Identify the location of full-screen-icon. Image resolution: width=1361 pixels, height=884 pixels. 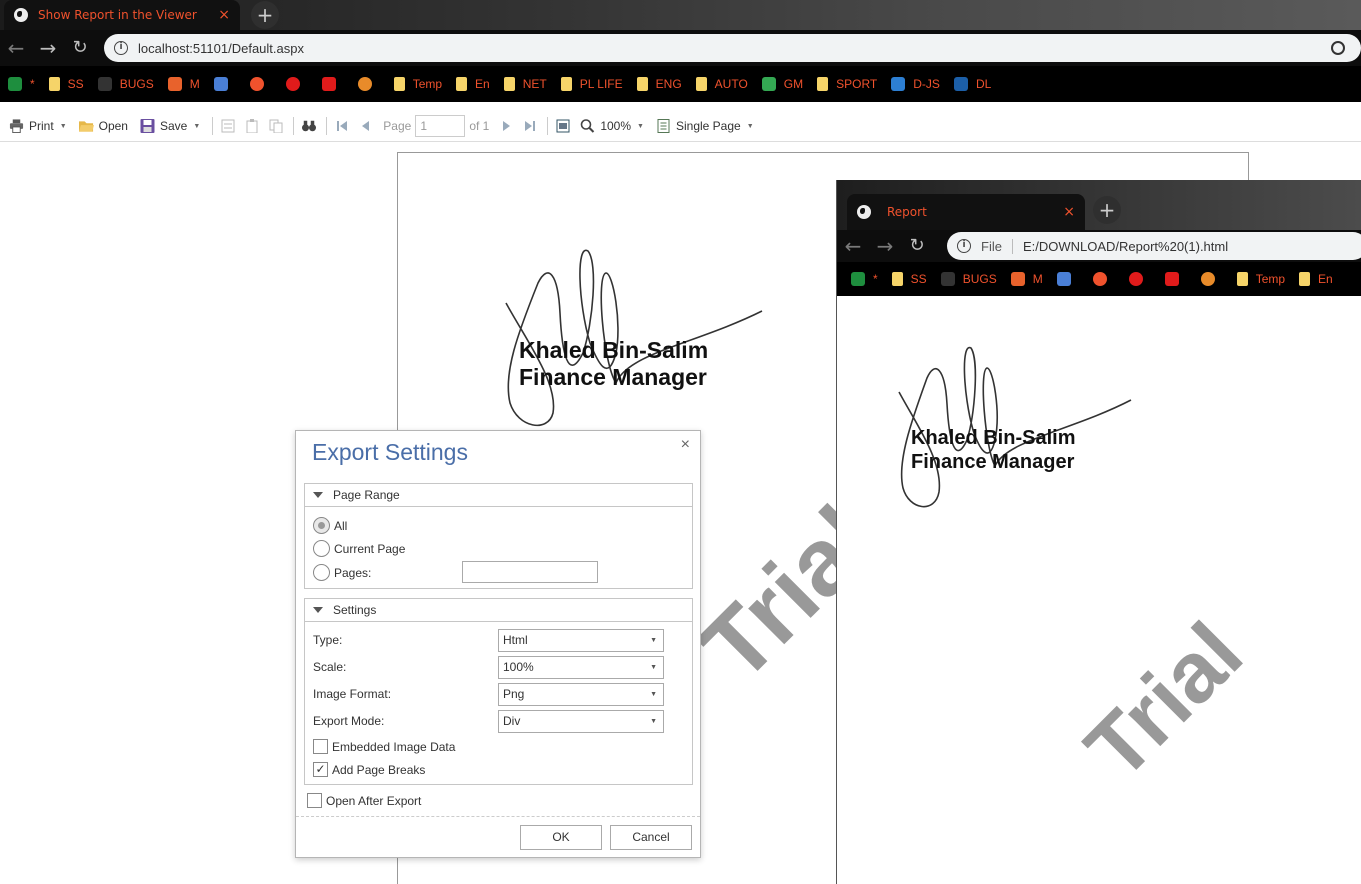
(563, 126).